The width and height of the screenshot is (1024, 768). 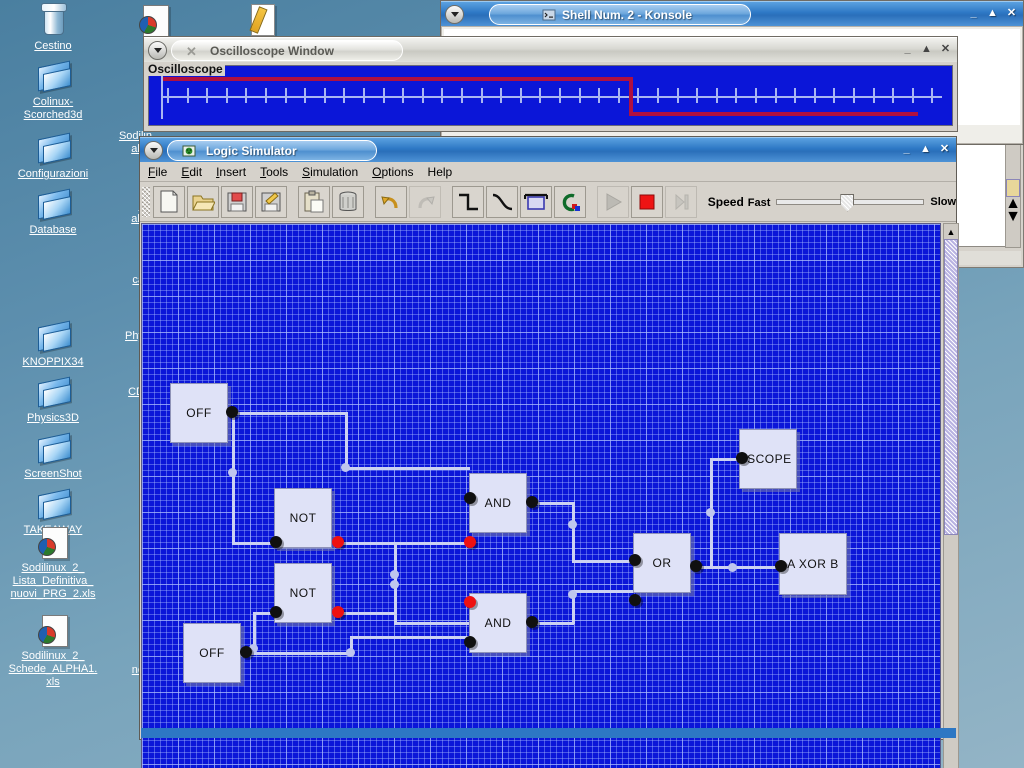 I want to click on toolbar-grip, so click(x=146, y=201).